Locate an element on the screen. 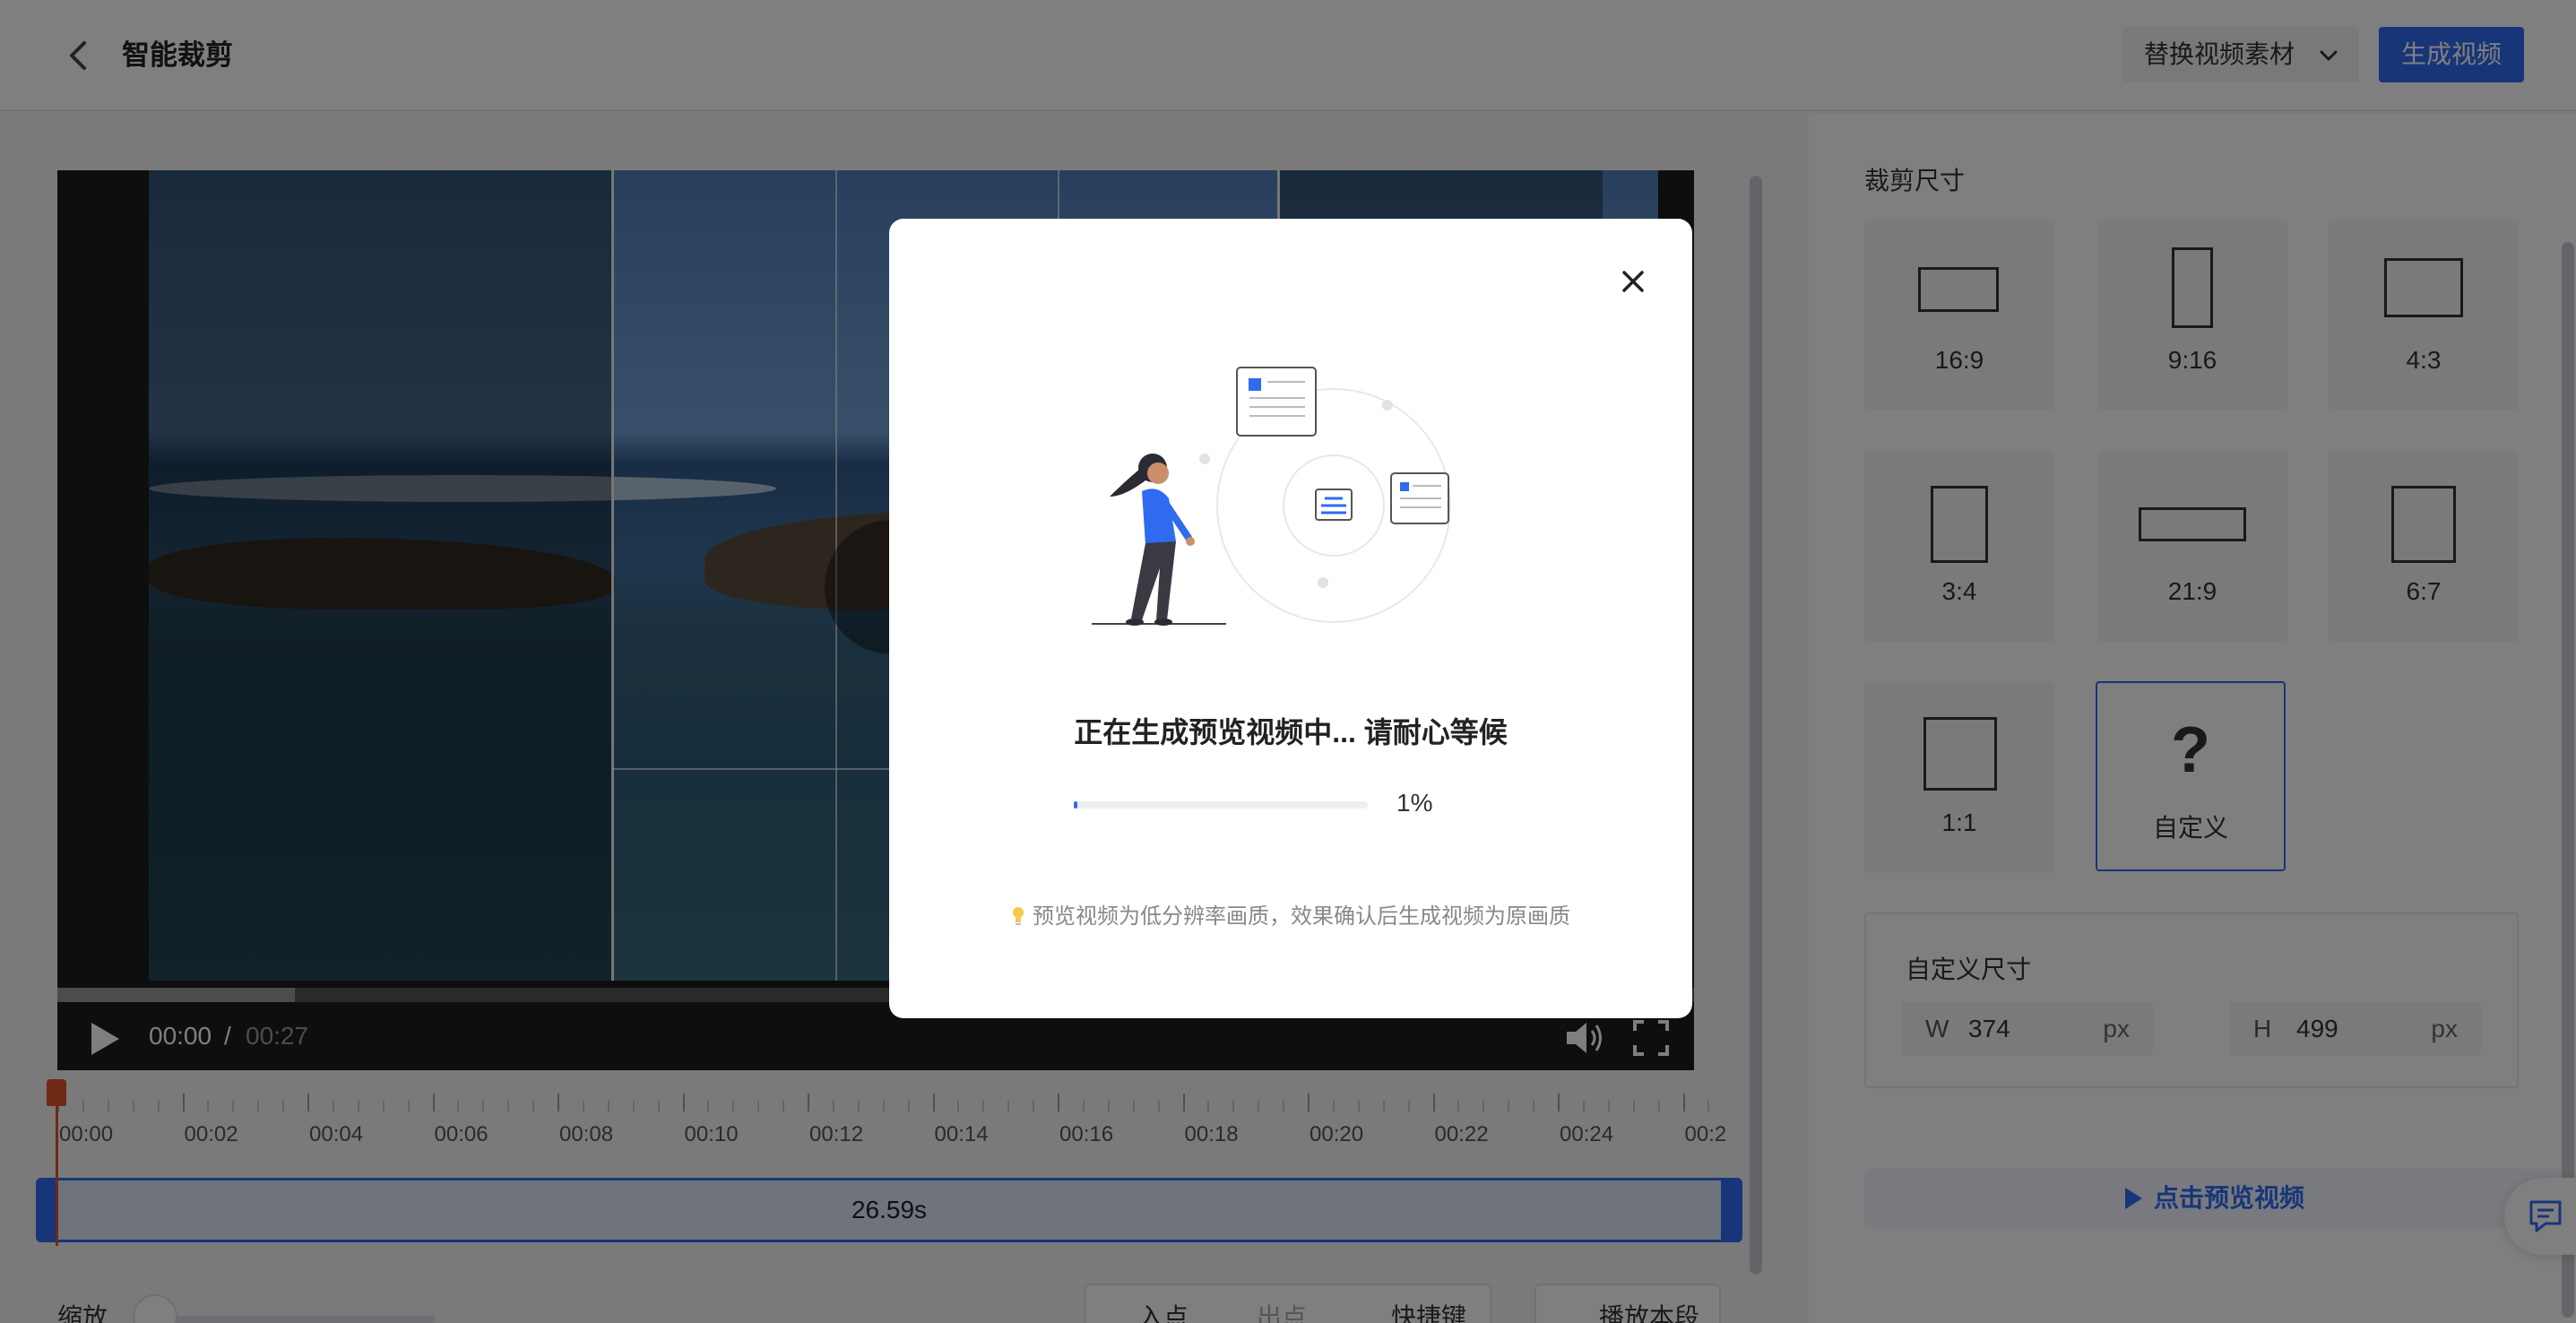 The image size is (2576, 1323). close-icon is located at coordinates (1633, 281).